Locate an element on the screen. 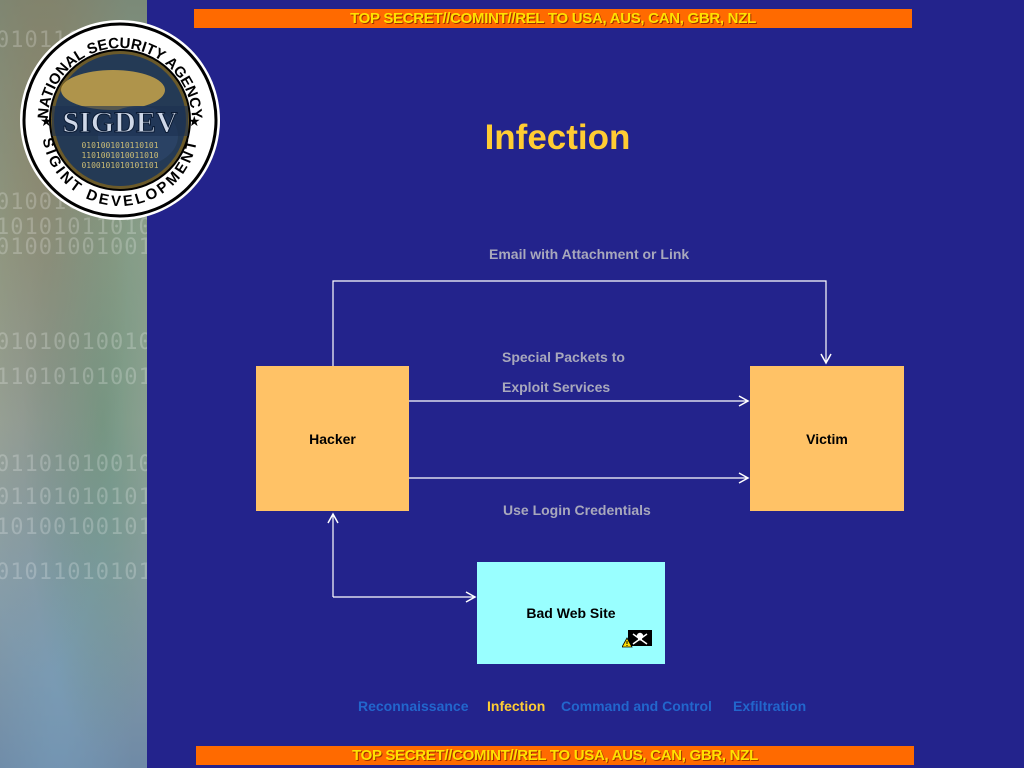 The height and width of the screenshot is (768, 1024). bad-web-site-node: Bad Web Site is located at coordinates (571, 613).